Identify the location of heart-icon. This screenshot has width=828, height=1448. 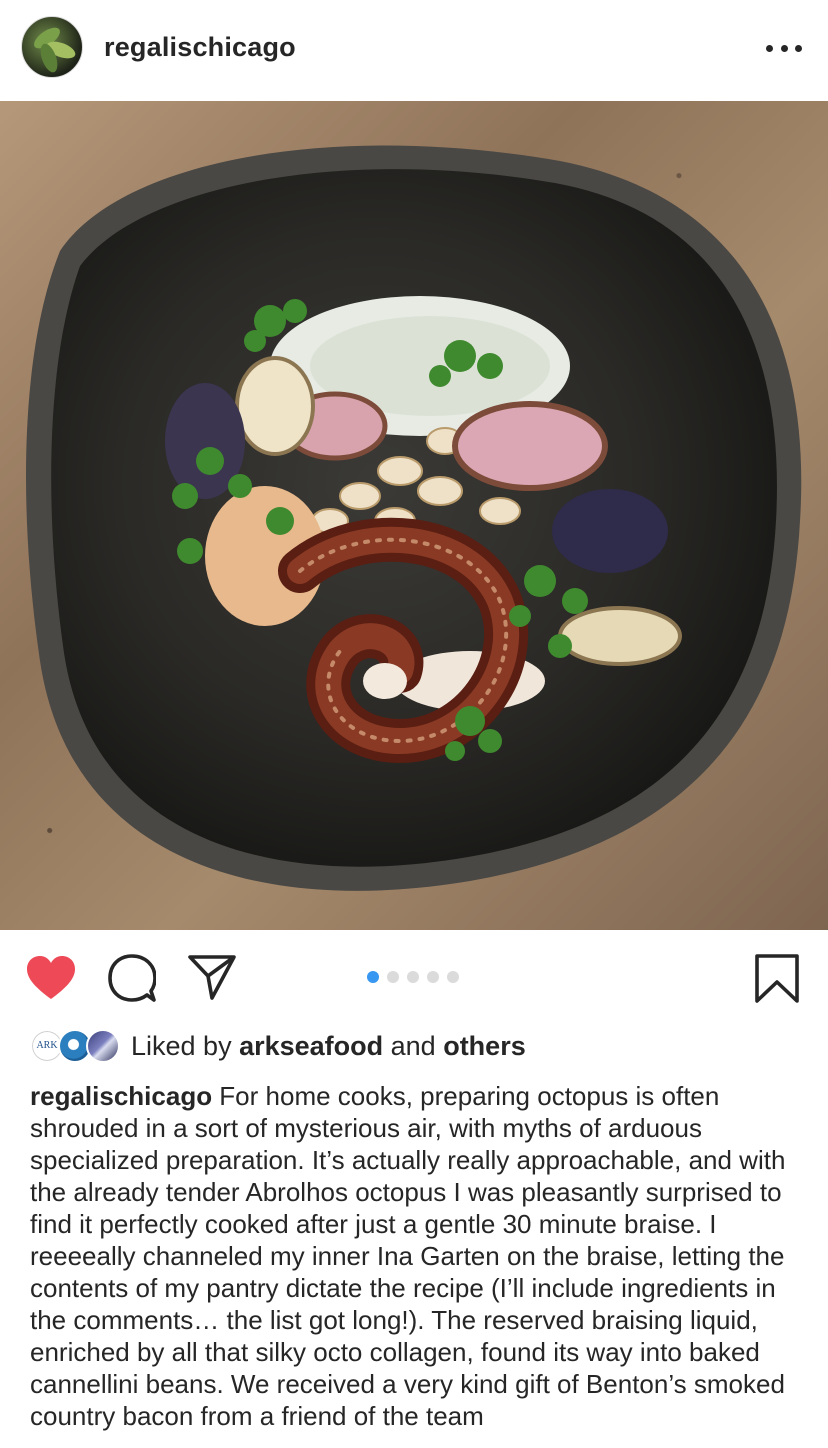
(51, 978).